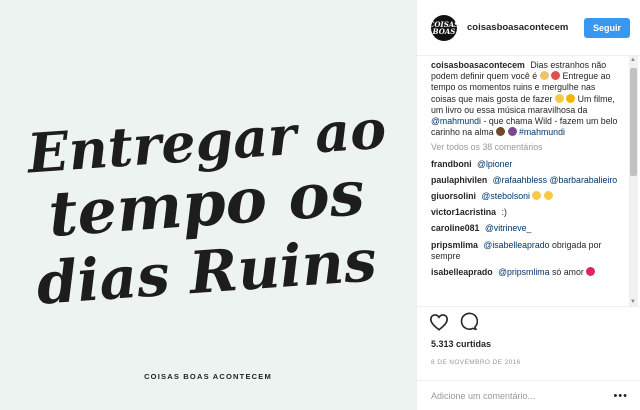  What do you see at coordinates (451, 164) in the screenshot?
I see `comment-username: frandboni` at bounding box center [451, 164].